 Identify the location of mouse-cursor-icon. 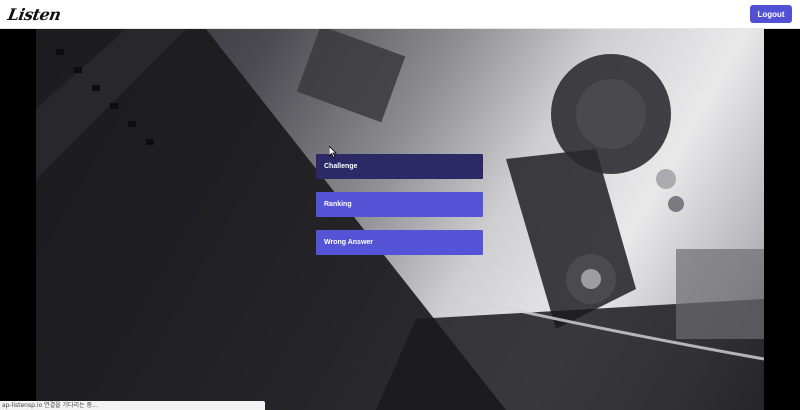
(333, 152).